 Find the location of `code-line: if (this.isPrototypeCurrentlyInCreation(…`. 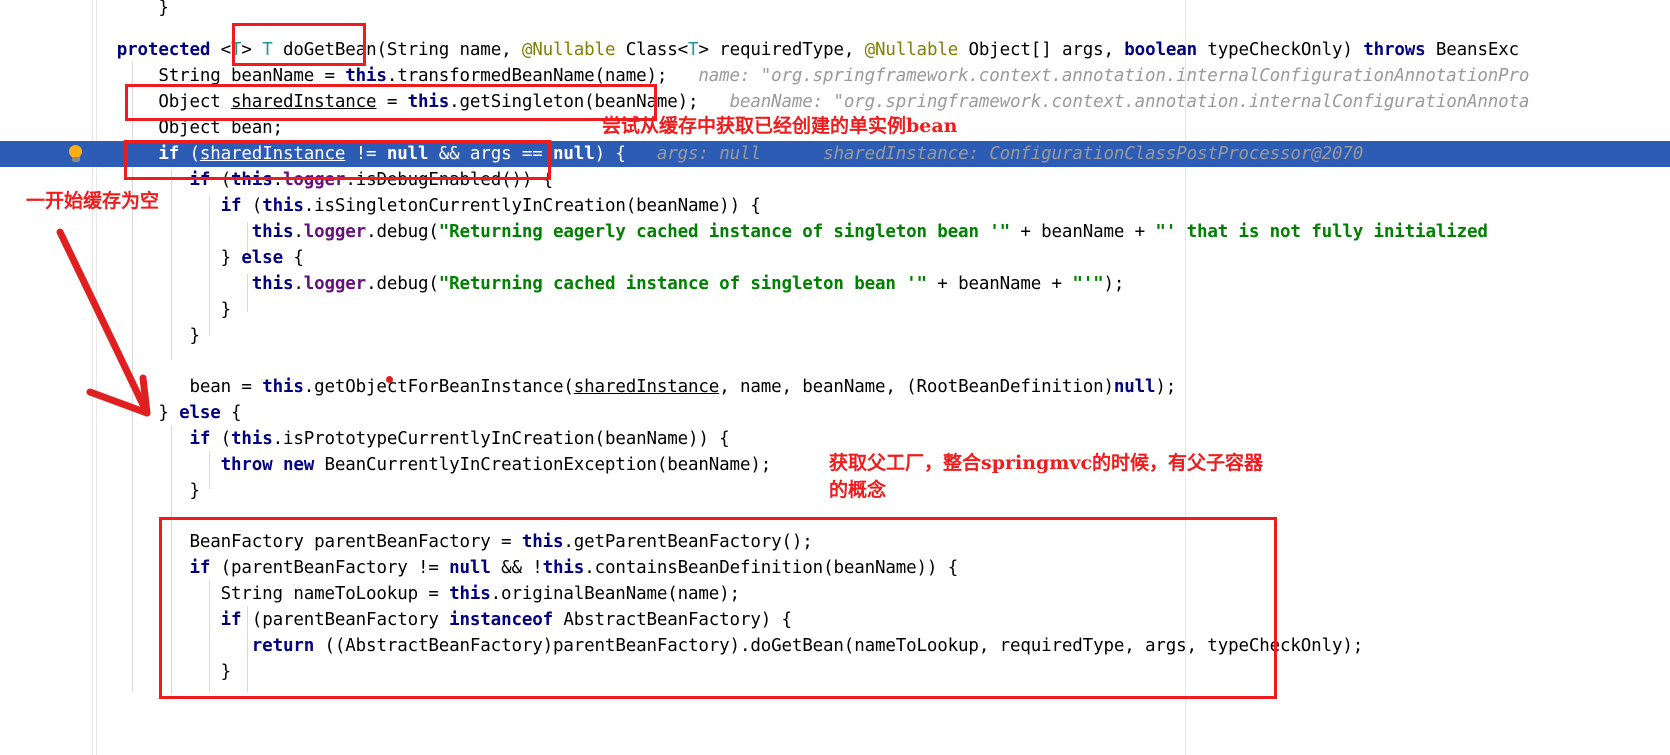

code-line: if (this.isPrototypeCurrentlyInCreation(… is located at coordinates (459, 439).